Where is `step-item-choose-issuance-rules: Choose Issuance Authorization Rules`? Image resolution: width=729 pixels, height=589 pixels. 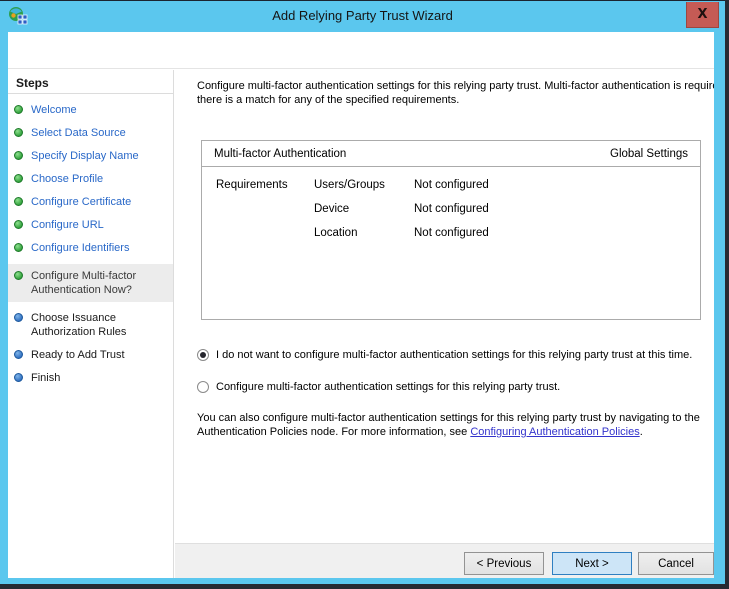 step-item-choose-issuance-rules: Choose Issuance Authorization Rules is located at coordinates (90, 325).